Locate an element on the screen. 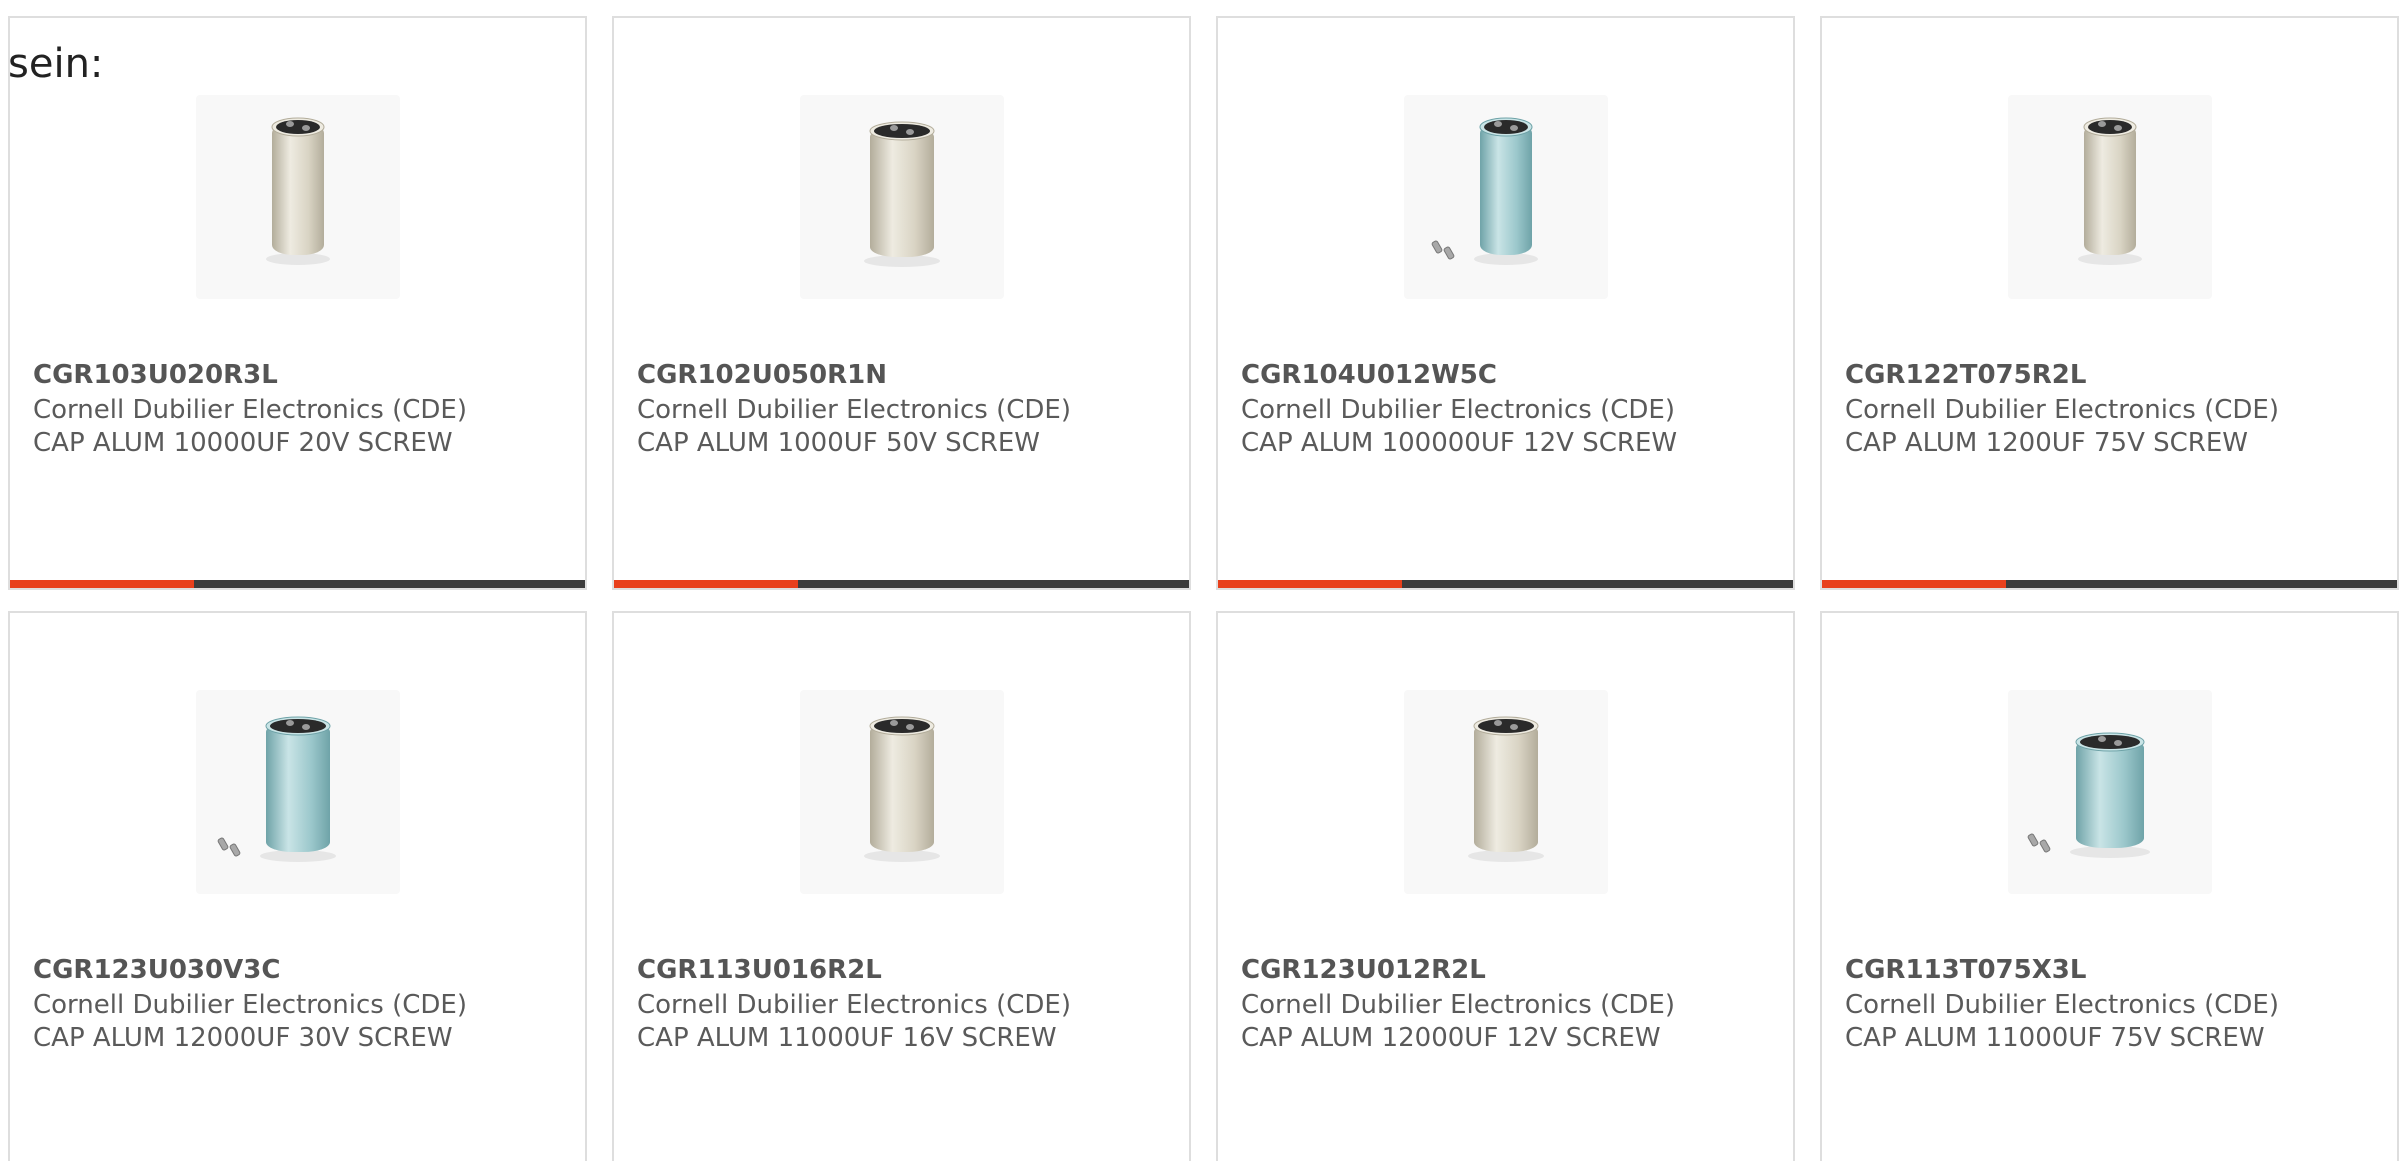 This screenshot has height=1161, width=2400. intro-text: sein: is located at coordinates (56, 64).